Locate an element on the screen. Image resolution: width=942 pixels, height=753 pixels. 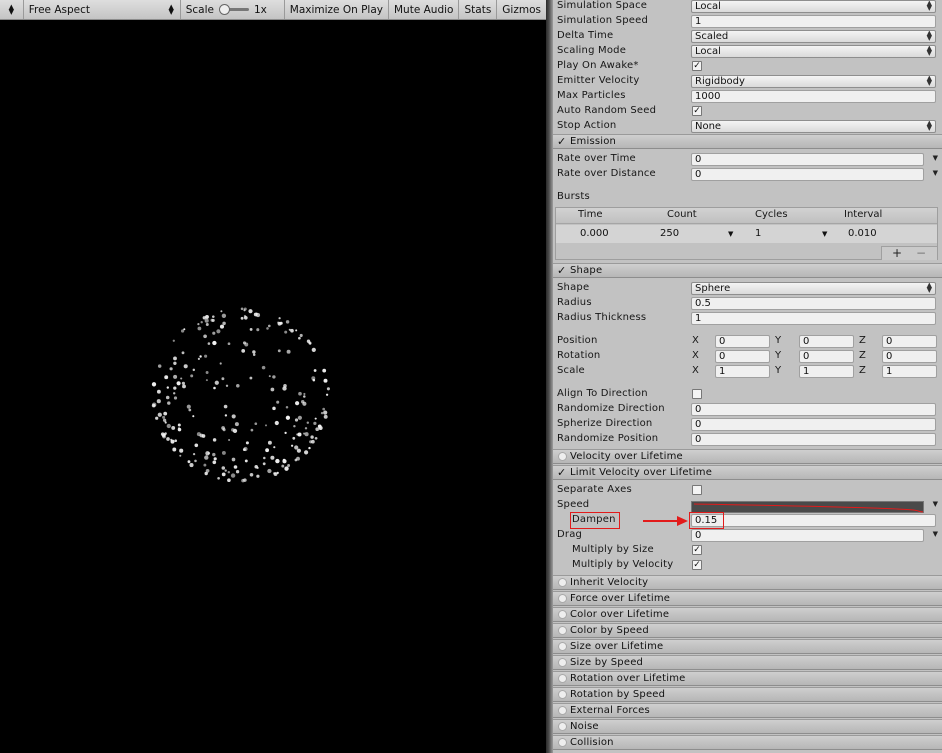
module-header: Rotation by Speed is located at coordinates (747, 694).